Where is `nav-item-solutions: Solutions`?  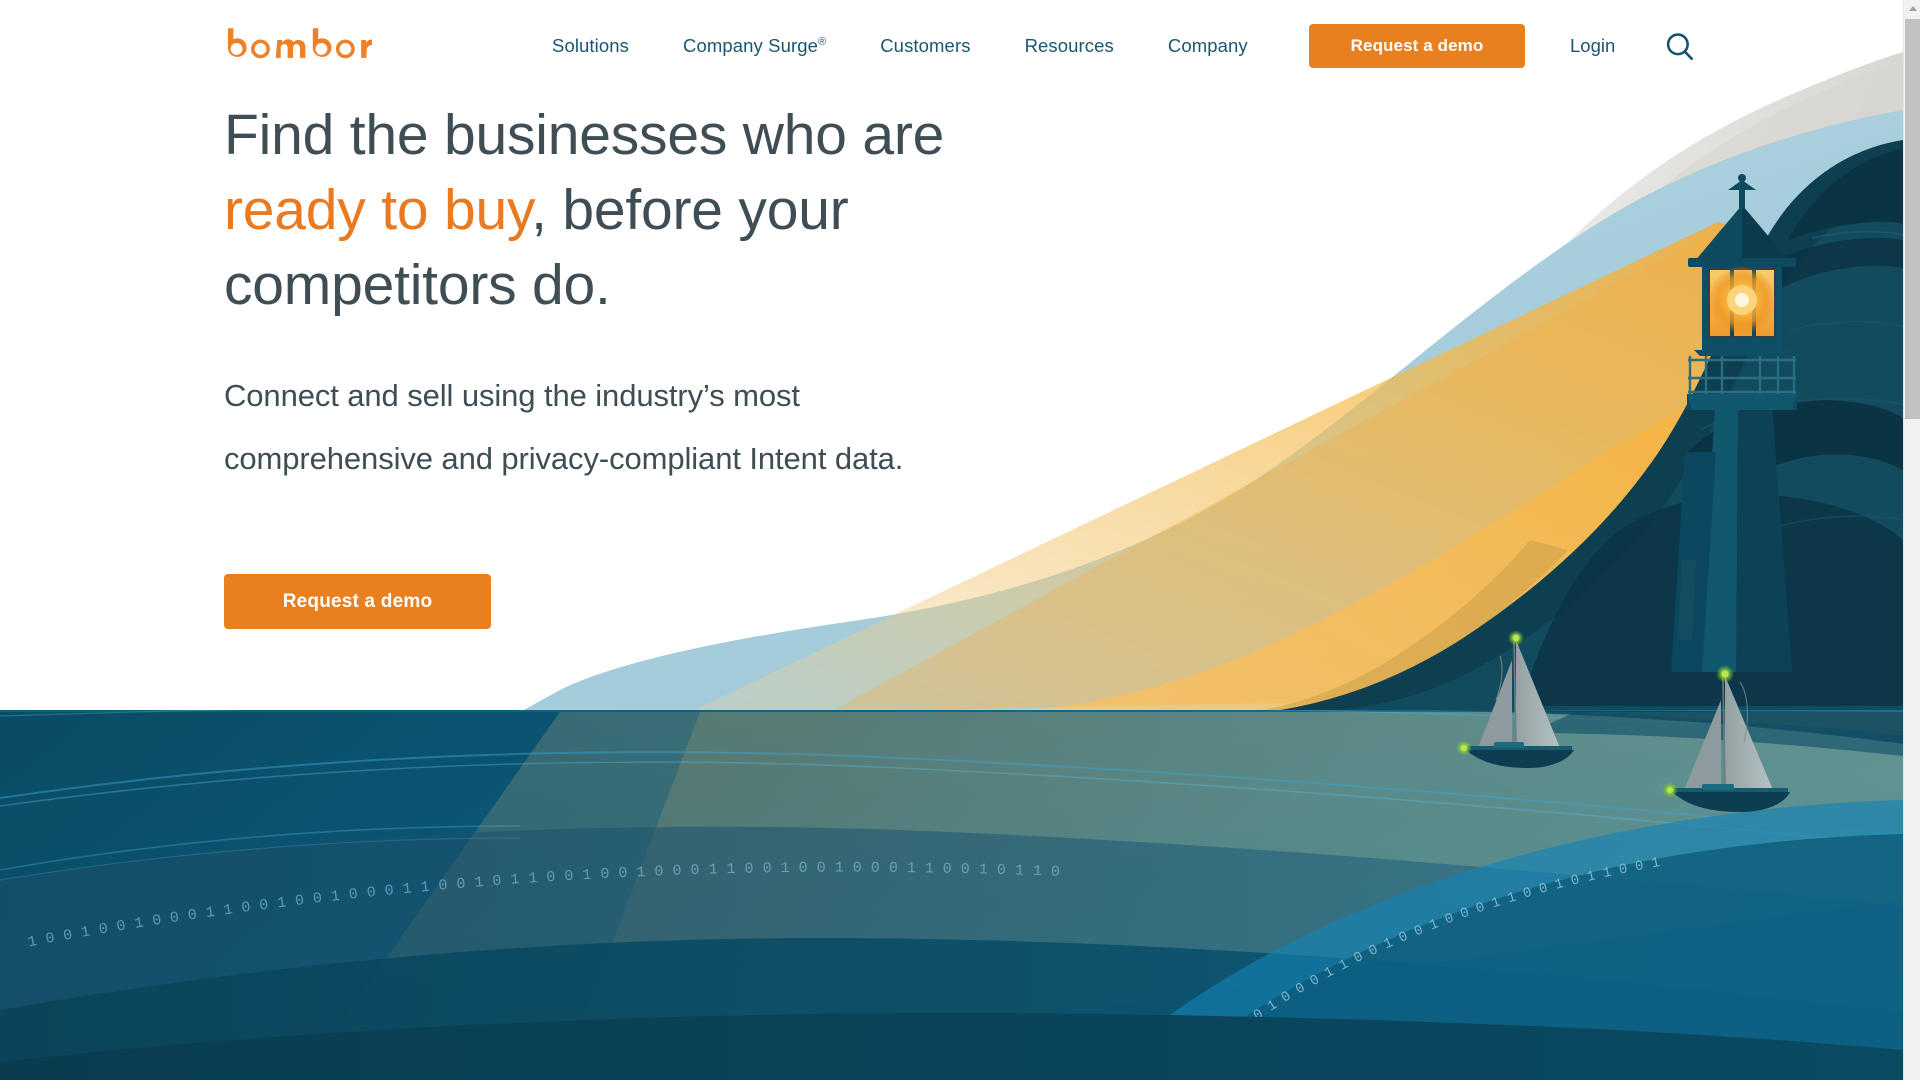 nav-item-solutions: Solutions is located at coordinates (590, 46).